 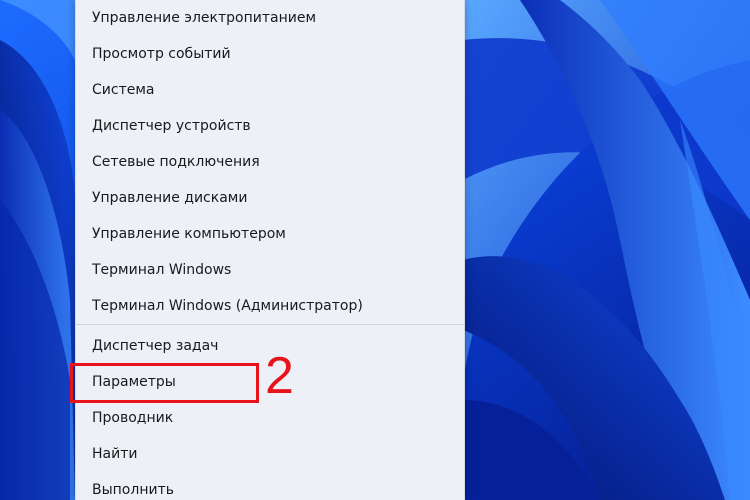 I want to click on menu-item-computer-management: Управление компьютером, so click(x=189, y=234).